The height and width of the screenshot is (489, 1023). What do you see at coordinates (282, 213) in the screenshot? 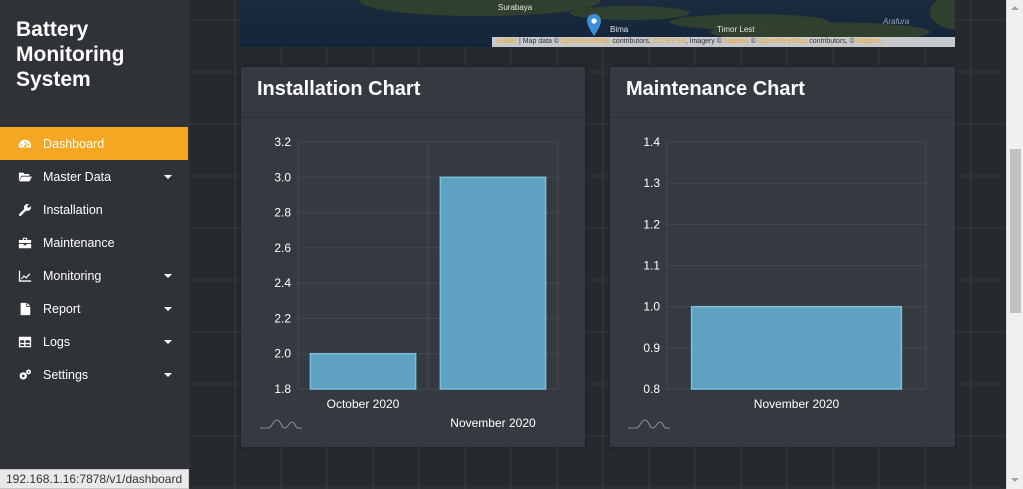
I see `y-tick-label: 2.8` at bounding box center [282, 213].